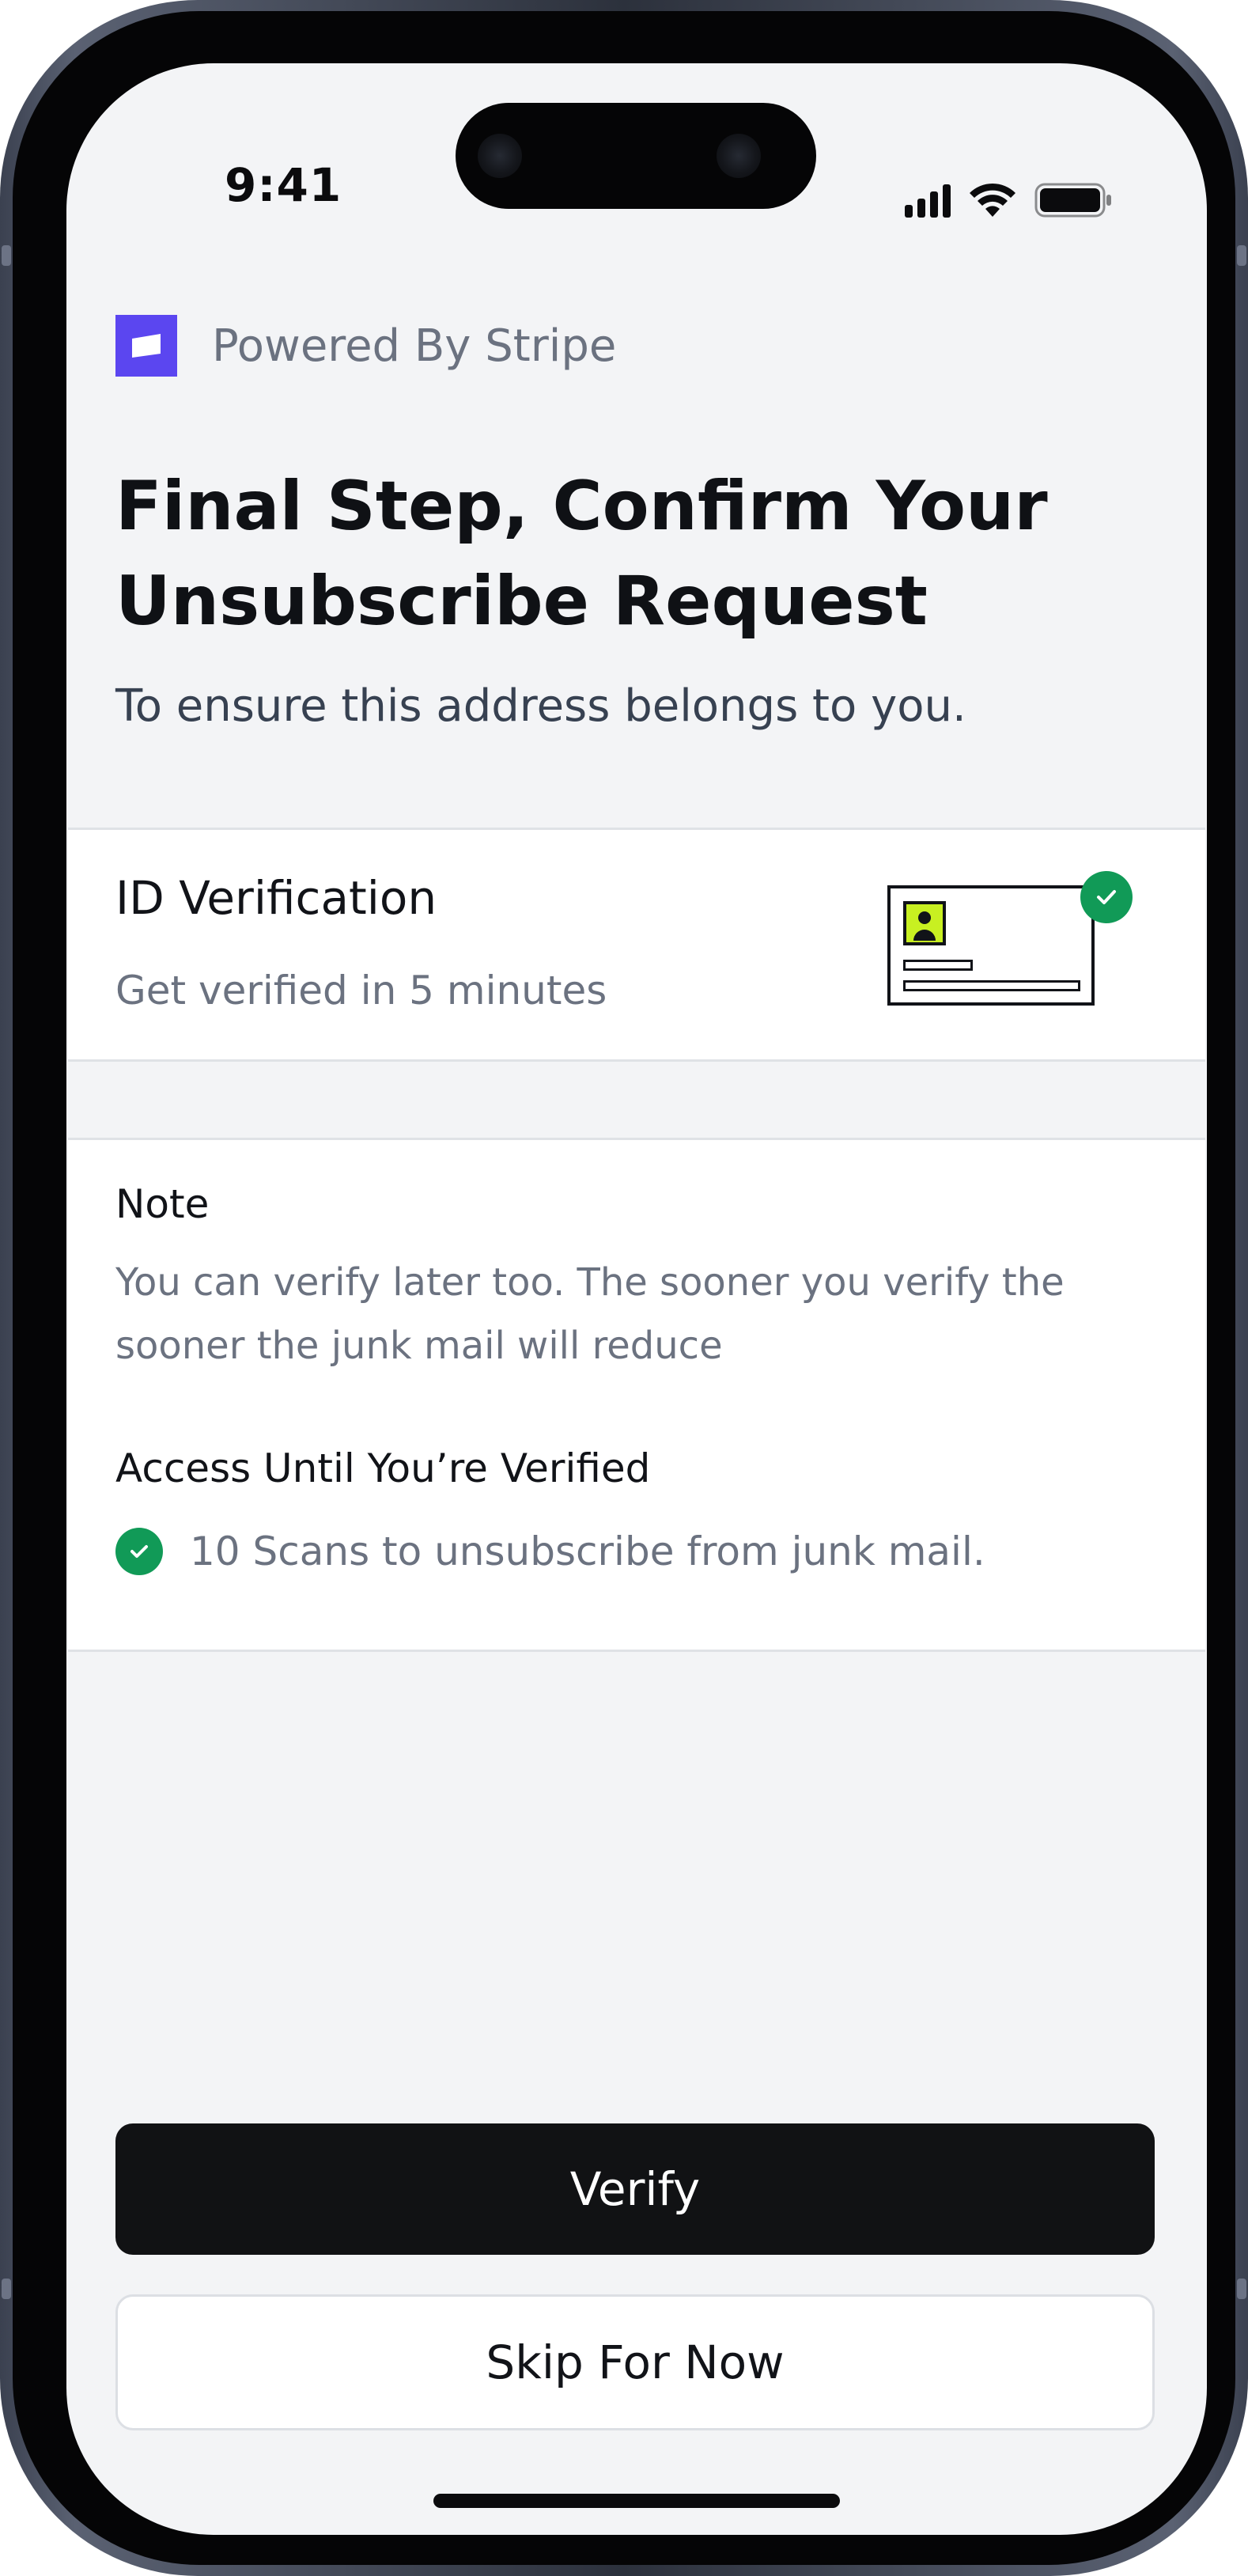  Describe the element at coordinates (992, 200) in the screenshot. I see `wifi-icon` at that location.